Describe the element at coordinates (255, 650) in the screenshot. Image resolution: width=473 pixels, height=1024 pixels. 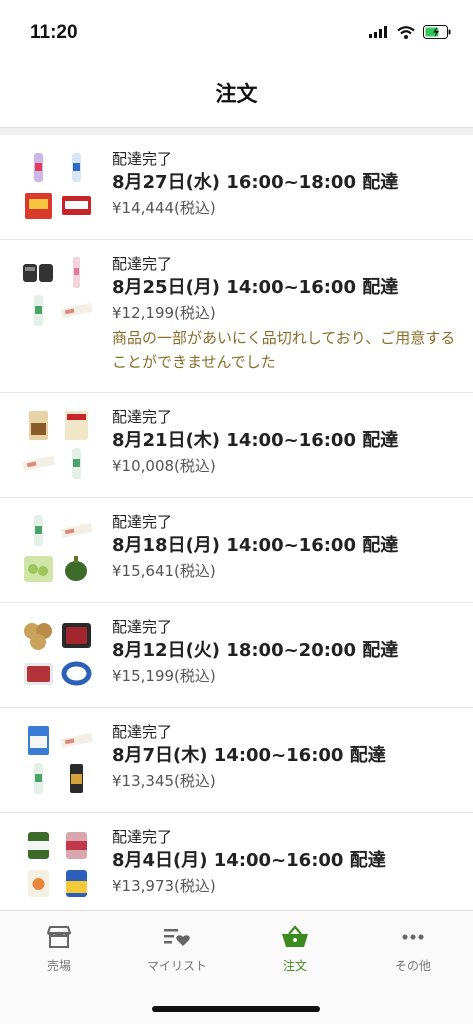
I see `delivery-time: 8月12日(火) 18:00~20:00 配達` at that location.